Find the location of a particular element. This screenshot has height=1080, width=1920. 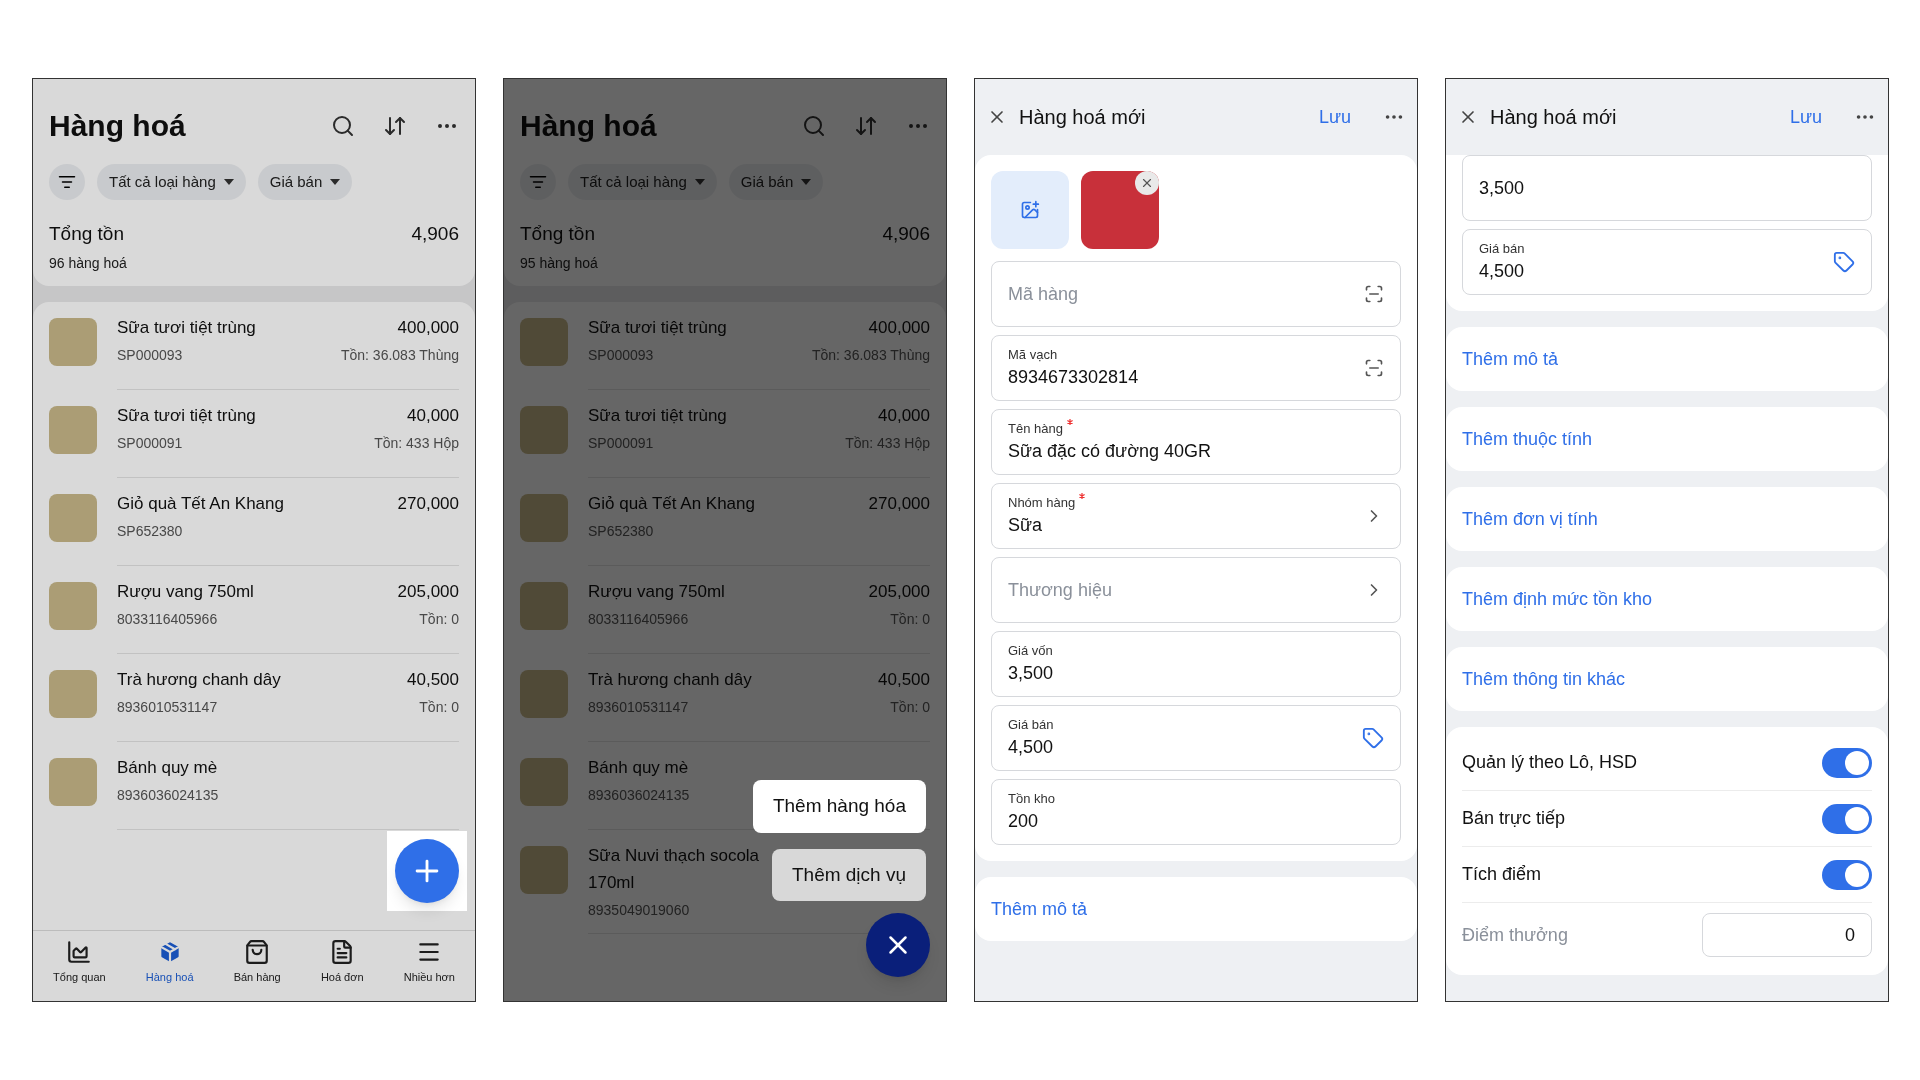

product-name: Giỏ quà Tết An Khang is located at coordinates (200, 503).